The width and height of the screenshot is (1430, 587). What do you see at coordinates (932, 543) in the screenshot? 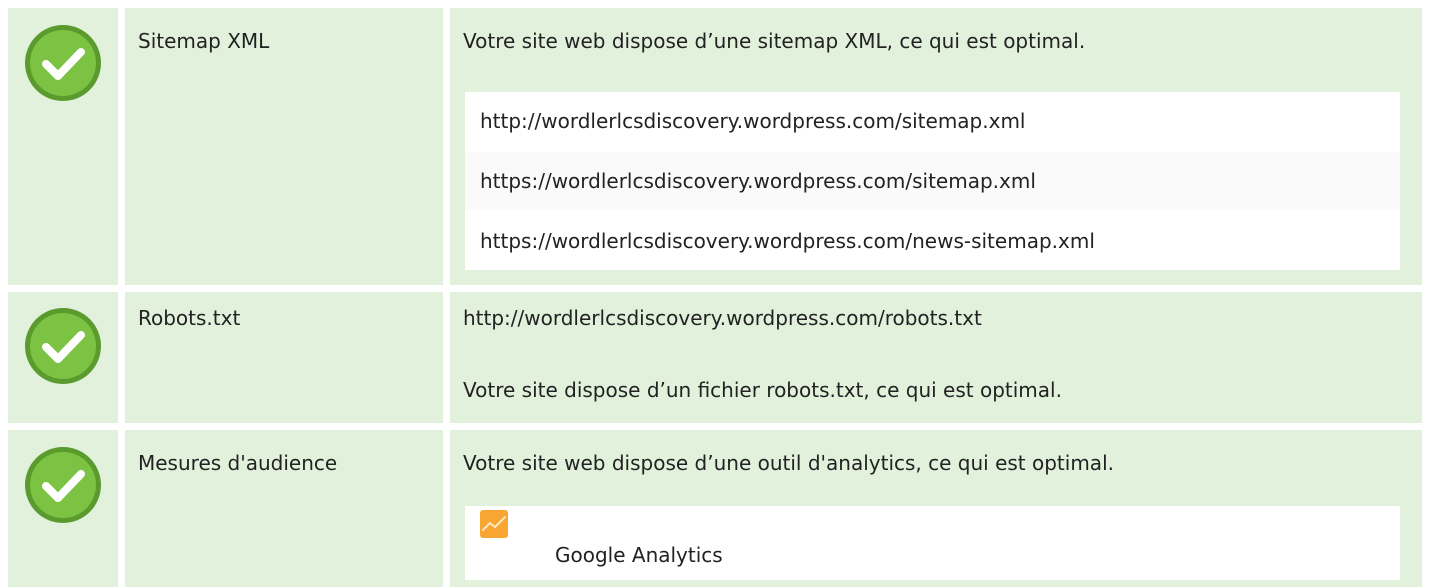
I see `analytics-tool-item: Google Analytics` at bounding box center [932, 543].